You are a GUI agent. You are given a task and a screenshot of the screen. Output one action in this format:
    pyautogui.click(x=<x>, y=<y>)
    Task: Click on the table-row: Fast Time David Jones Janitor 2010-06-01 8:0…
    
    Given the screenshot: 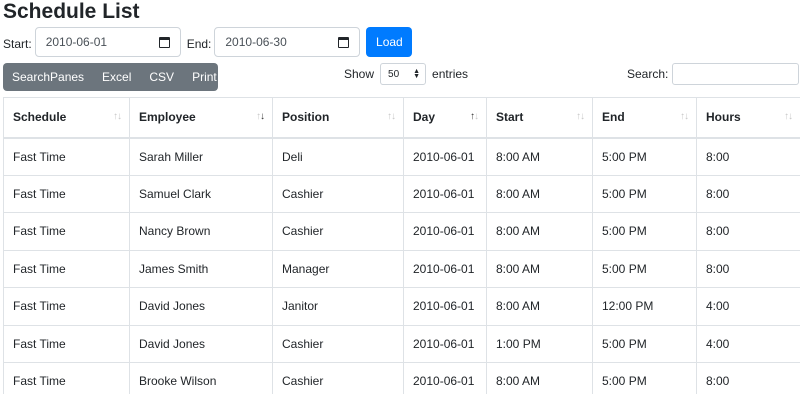 What is the action you would take?
    pyautogui.click(x=401, y=306)
    